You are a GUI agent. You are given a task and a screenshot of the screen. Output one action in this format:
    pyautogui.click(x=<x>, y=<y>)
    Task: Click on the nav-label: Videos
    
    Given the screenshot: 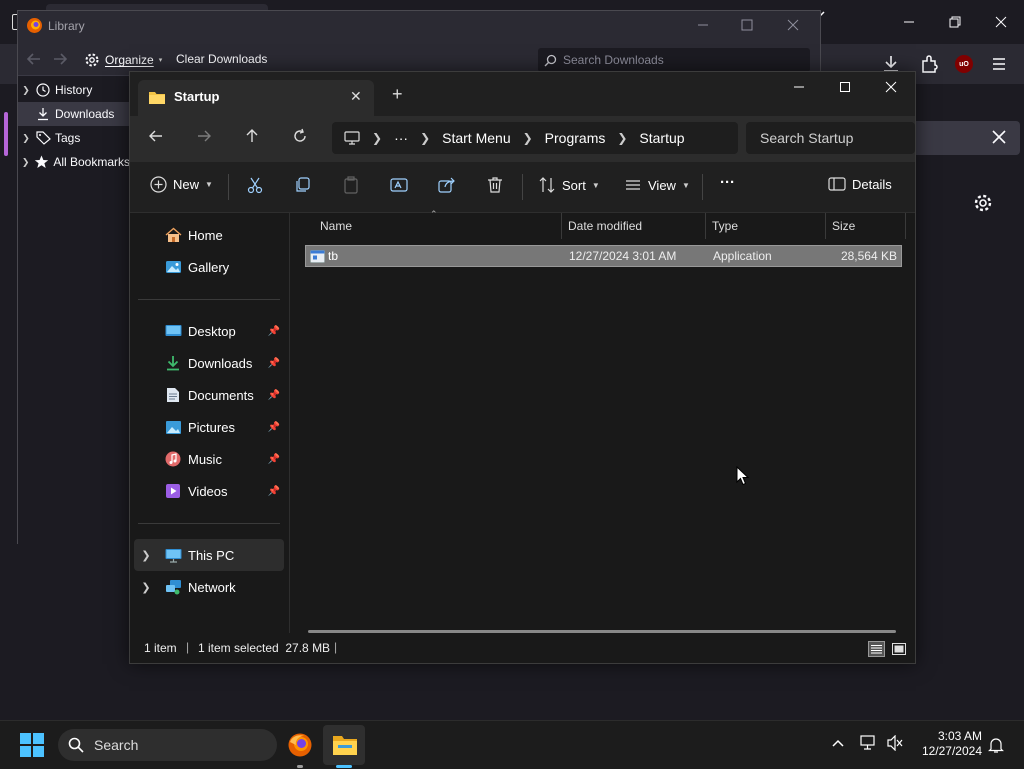 What is the action you would take?
    pyautogui.click(x=208, y=491)
    